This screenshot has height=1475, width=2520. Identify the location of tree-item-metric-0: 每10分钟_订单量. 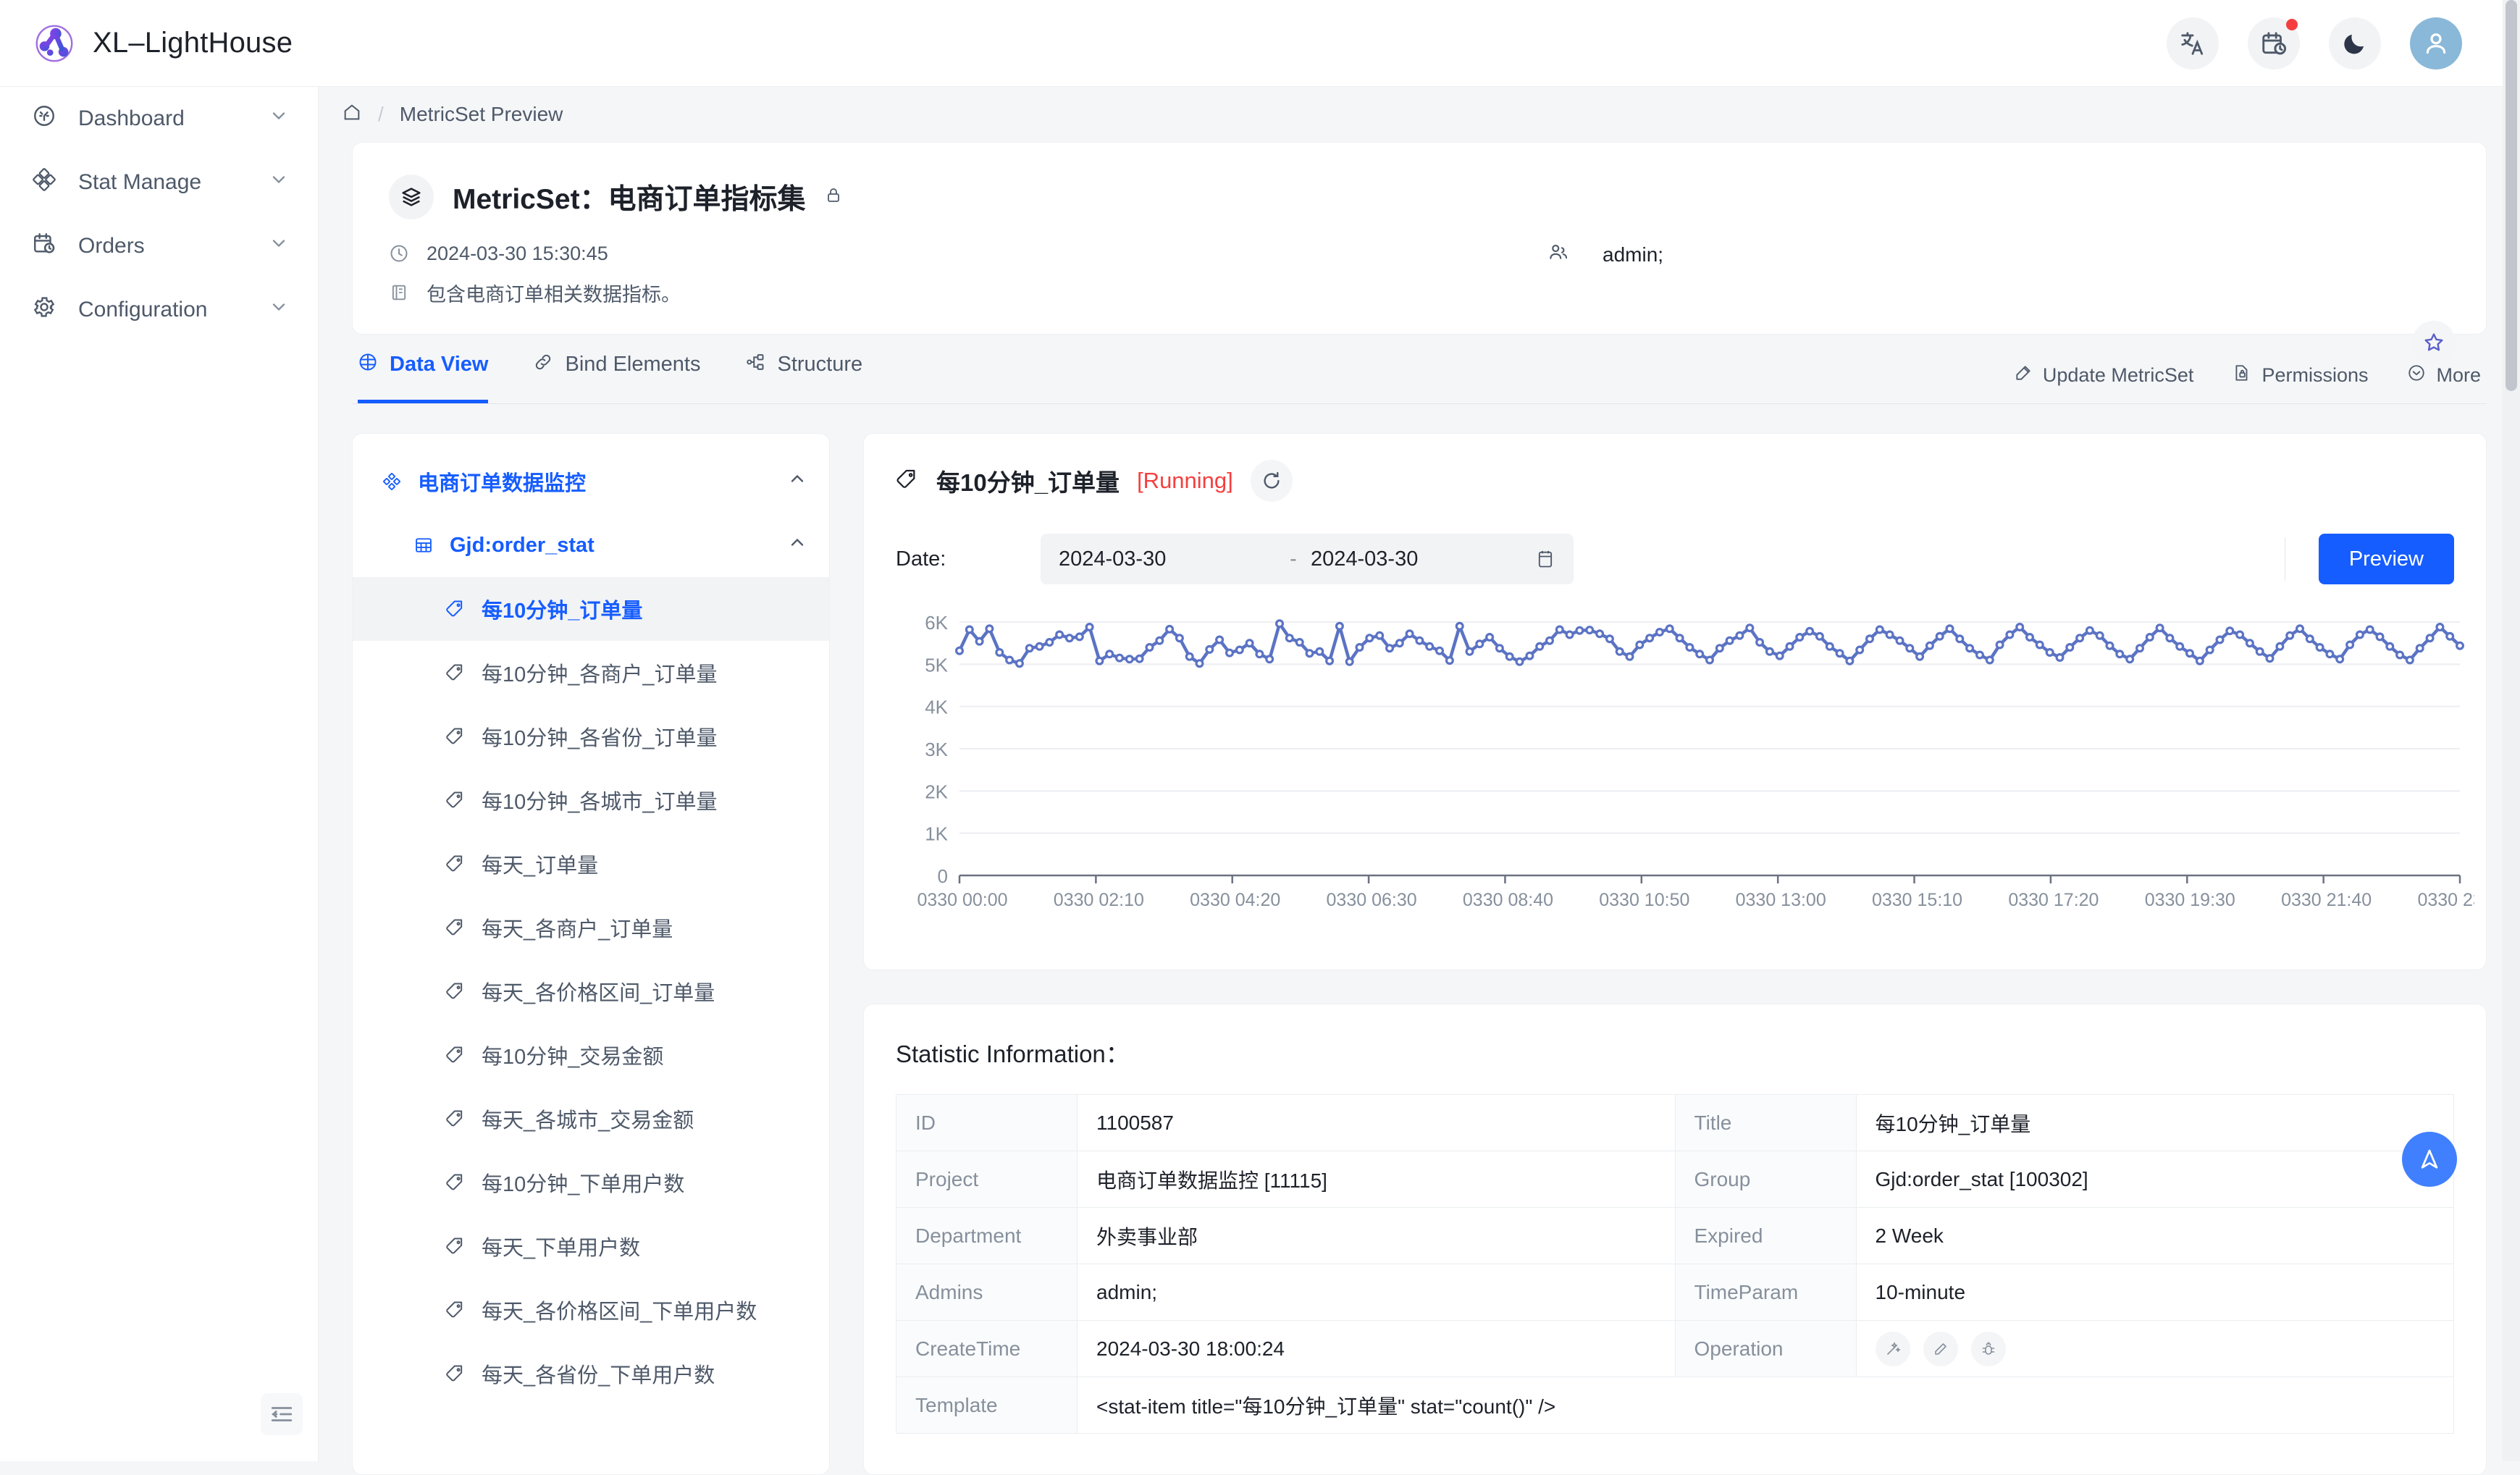
(591, 609).